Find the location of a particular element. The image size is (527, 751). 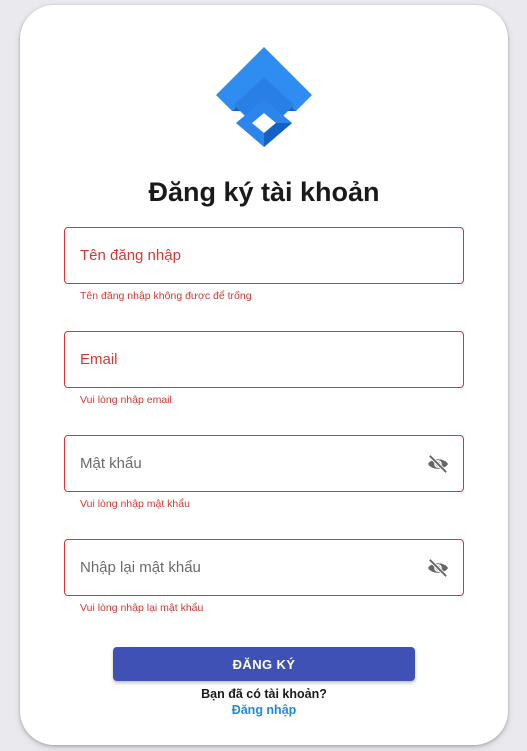

password-input is located at coordinates (264, 463).